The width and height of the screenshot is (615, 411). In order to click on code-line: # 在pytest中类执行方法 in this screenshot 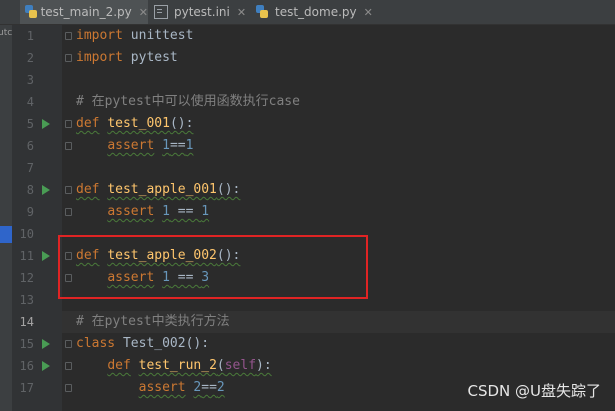, I will do `click(153, 322)`.